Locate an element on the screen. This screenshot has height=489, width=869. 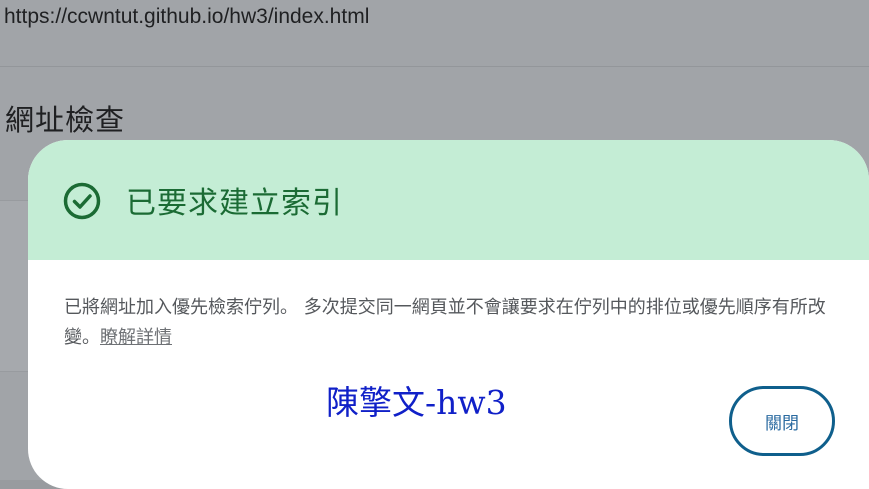
check-circle-icon is located at coordinates (82, 201).